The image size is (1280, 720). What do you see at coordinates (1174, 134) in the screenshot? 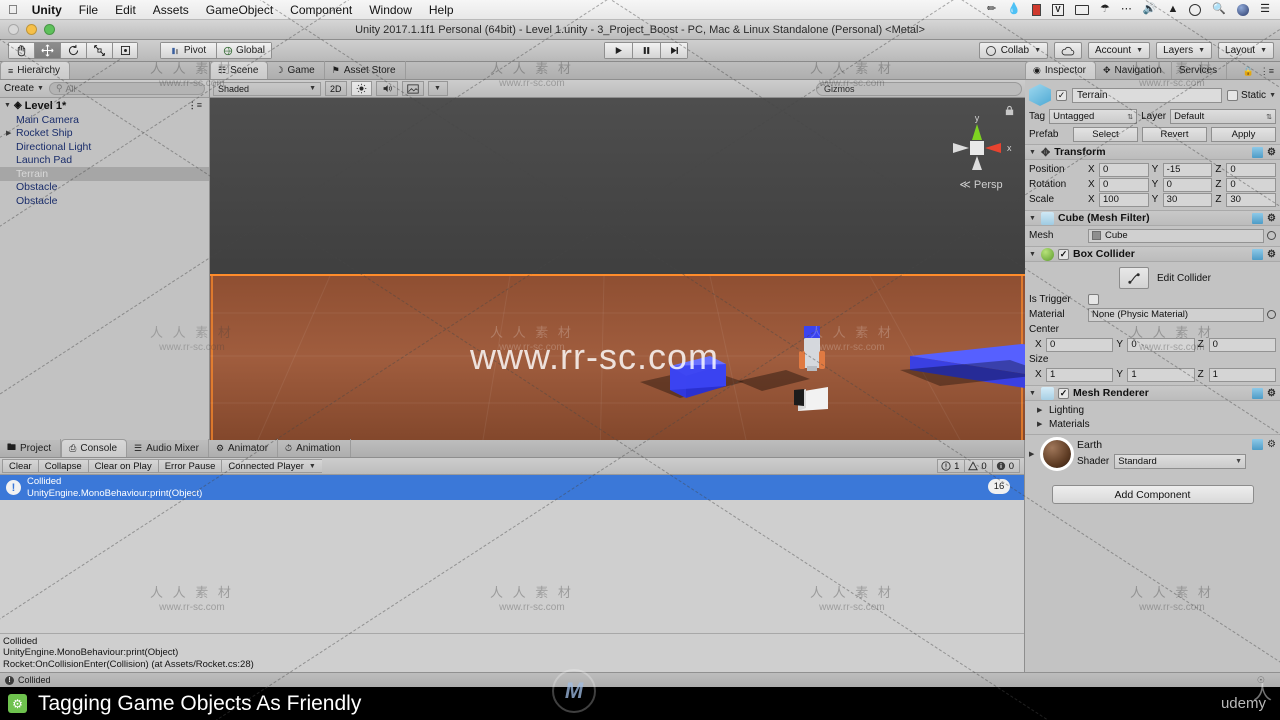
I see `prefab-revert-button: Revert` at bounding box center [1174, 134].